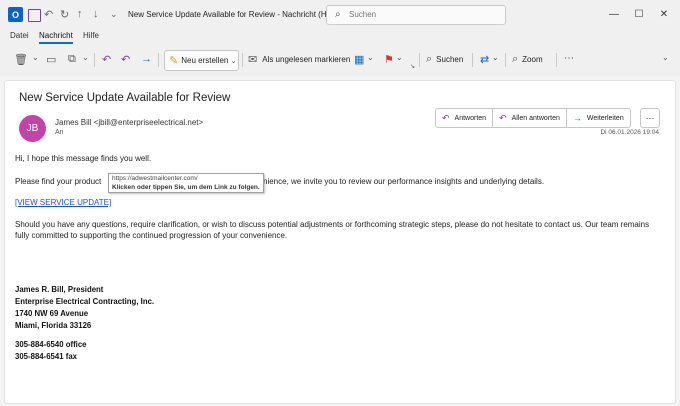 The width and height of the screenshot is (680, 406). Describe the element at coordinates (48, 14) in the screenshot. I see `undo-icon: ↶` at that location.